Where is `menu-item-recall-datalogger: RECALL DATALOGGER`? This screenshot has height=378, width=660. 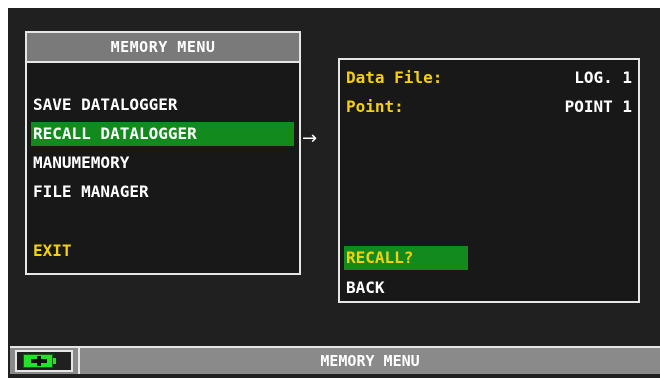 menu-item-recall-datalogger: RECALL DATALOGGER is located at coordinates (162, 134).